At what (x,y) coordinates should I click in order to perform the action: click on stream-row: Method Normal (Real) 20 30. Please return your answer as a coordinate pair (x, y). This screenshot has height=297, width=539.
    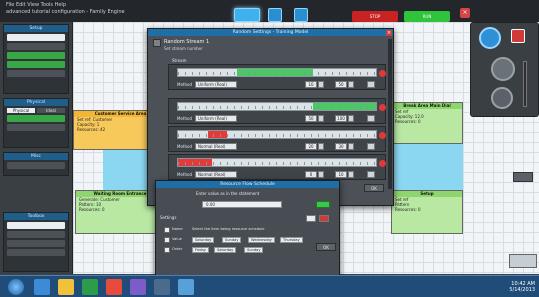
    Looking at the image, I should click on (277, 139).